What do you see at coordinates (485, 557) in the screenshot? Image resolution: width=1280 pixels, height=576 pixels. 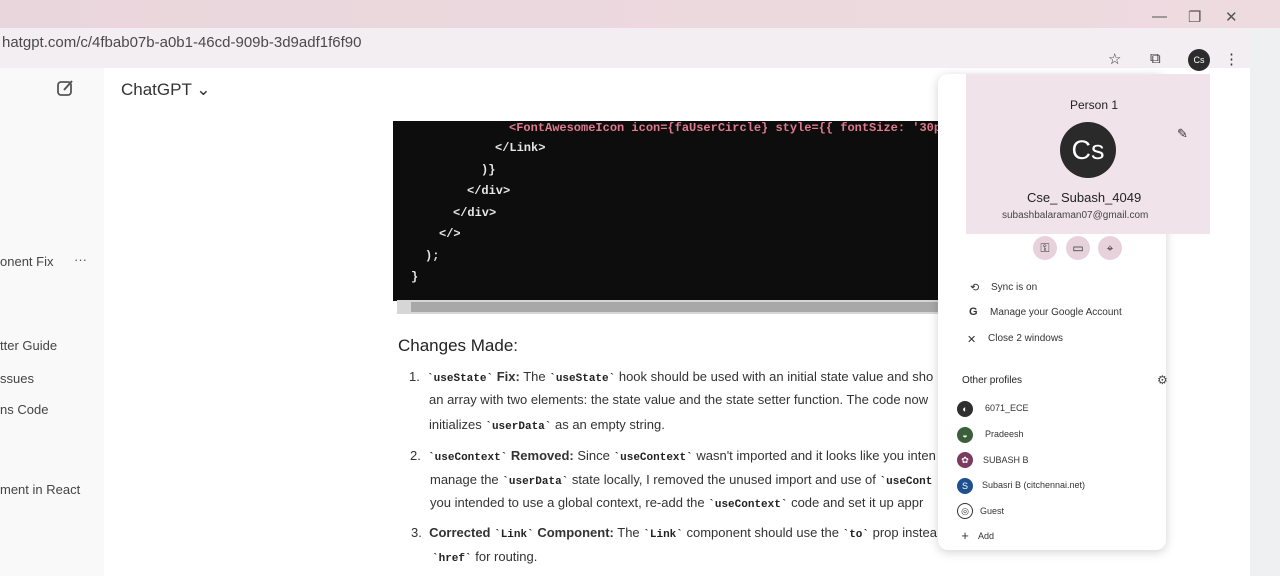 I see `list-item-text: `href` for routing.` at bounding box center [485, 557].